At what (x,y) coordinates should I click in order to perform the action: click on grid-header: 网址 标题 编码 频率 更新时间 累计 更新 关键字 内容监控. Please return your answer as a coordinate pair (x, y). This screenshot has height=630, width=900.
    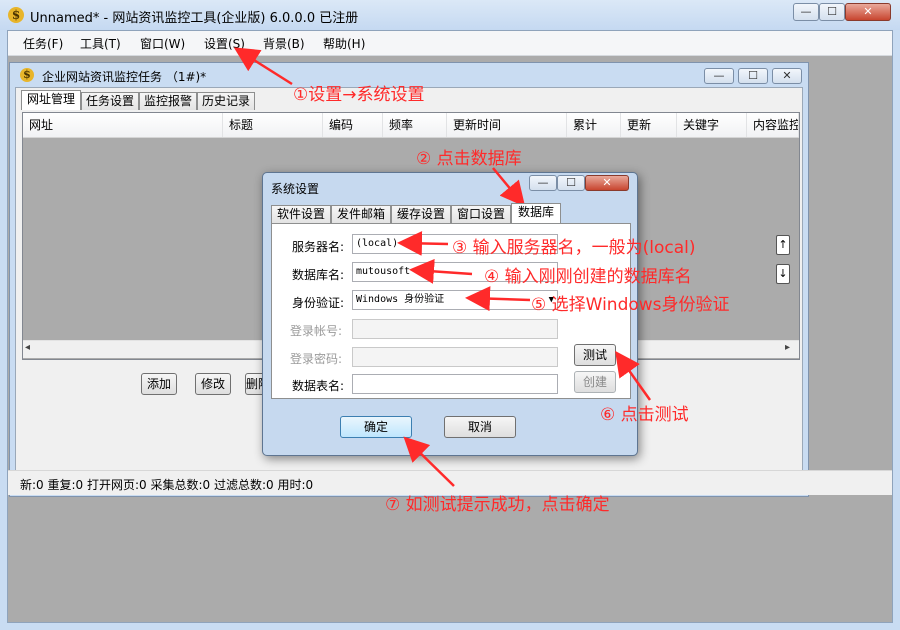
    Looking at the image, I should click on (411, 125).